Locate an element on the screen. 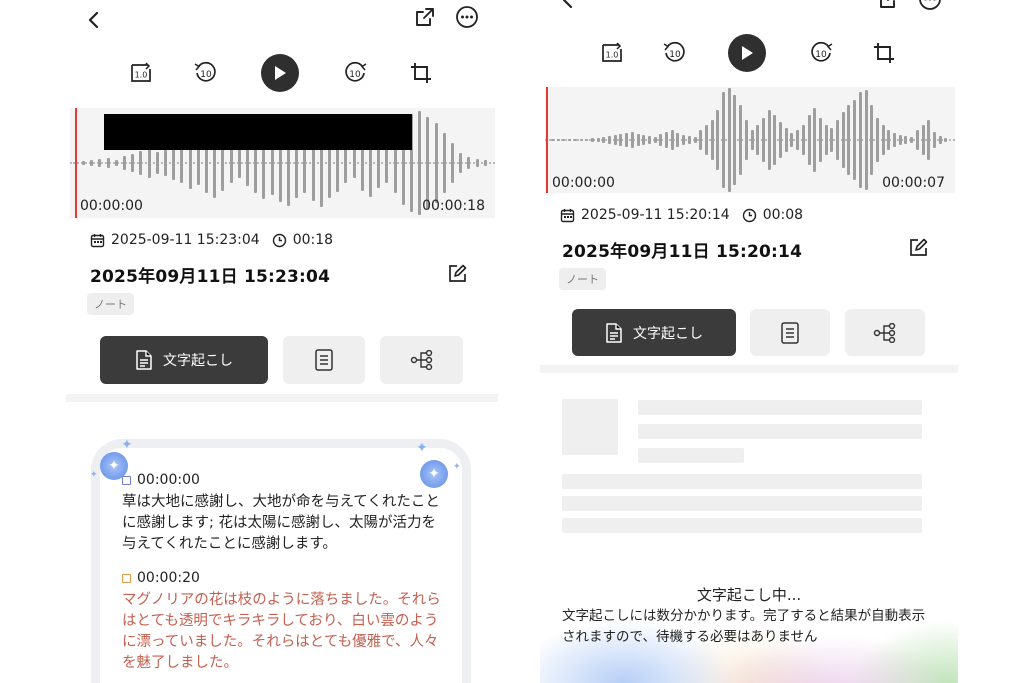  calendar-icon is located at coordinates (97, 240).